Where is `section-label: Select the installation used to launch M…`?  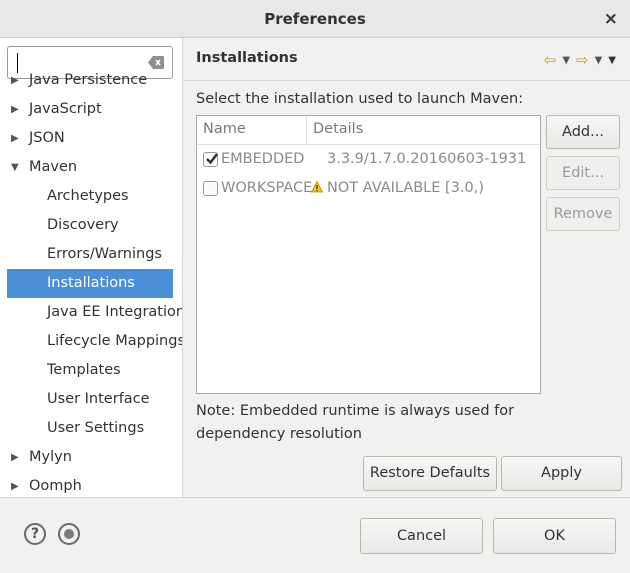 section-label: Select the installation used to launch M… is located at coordinates (360, 99).